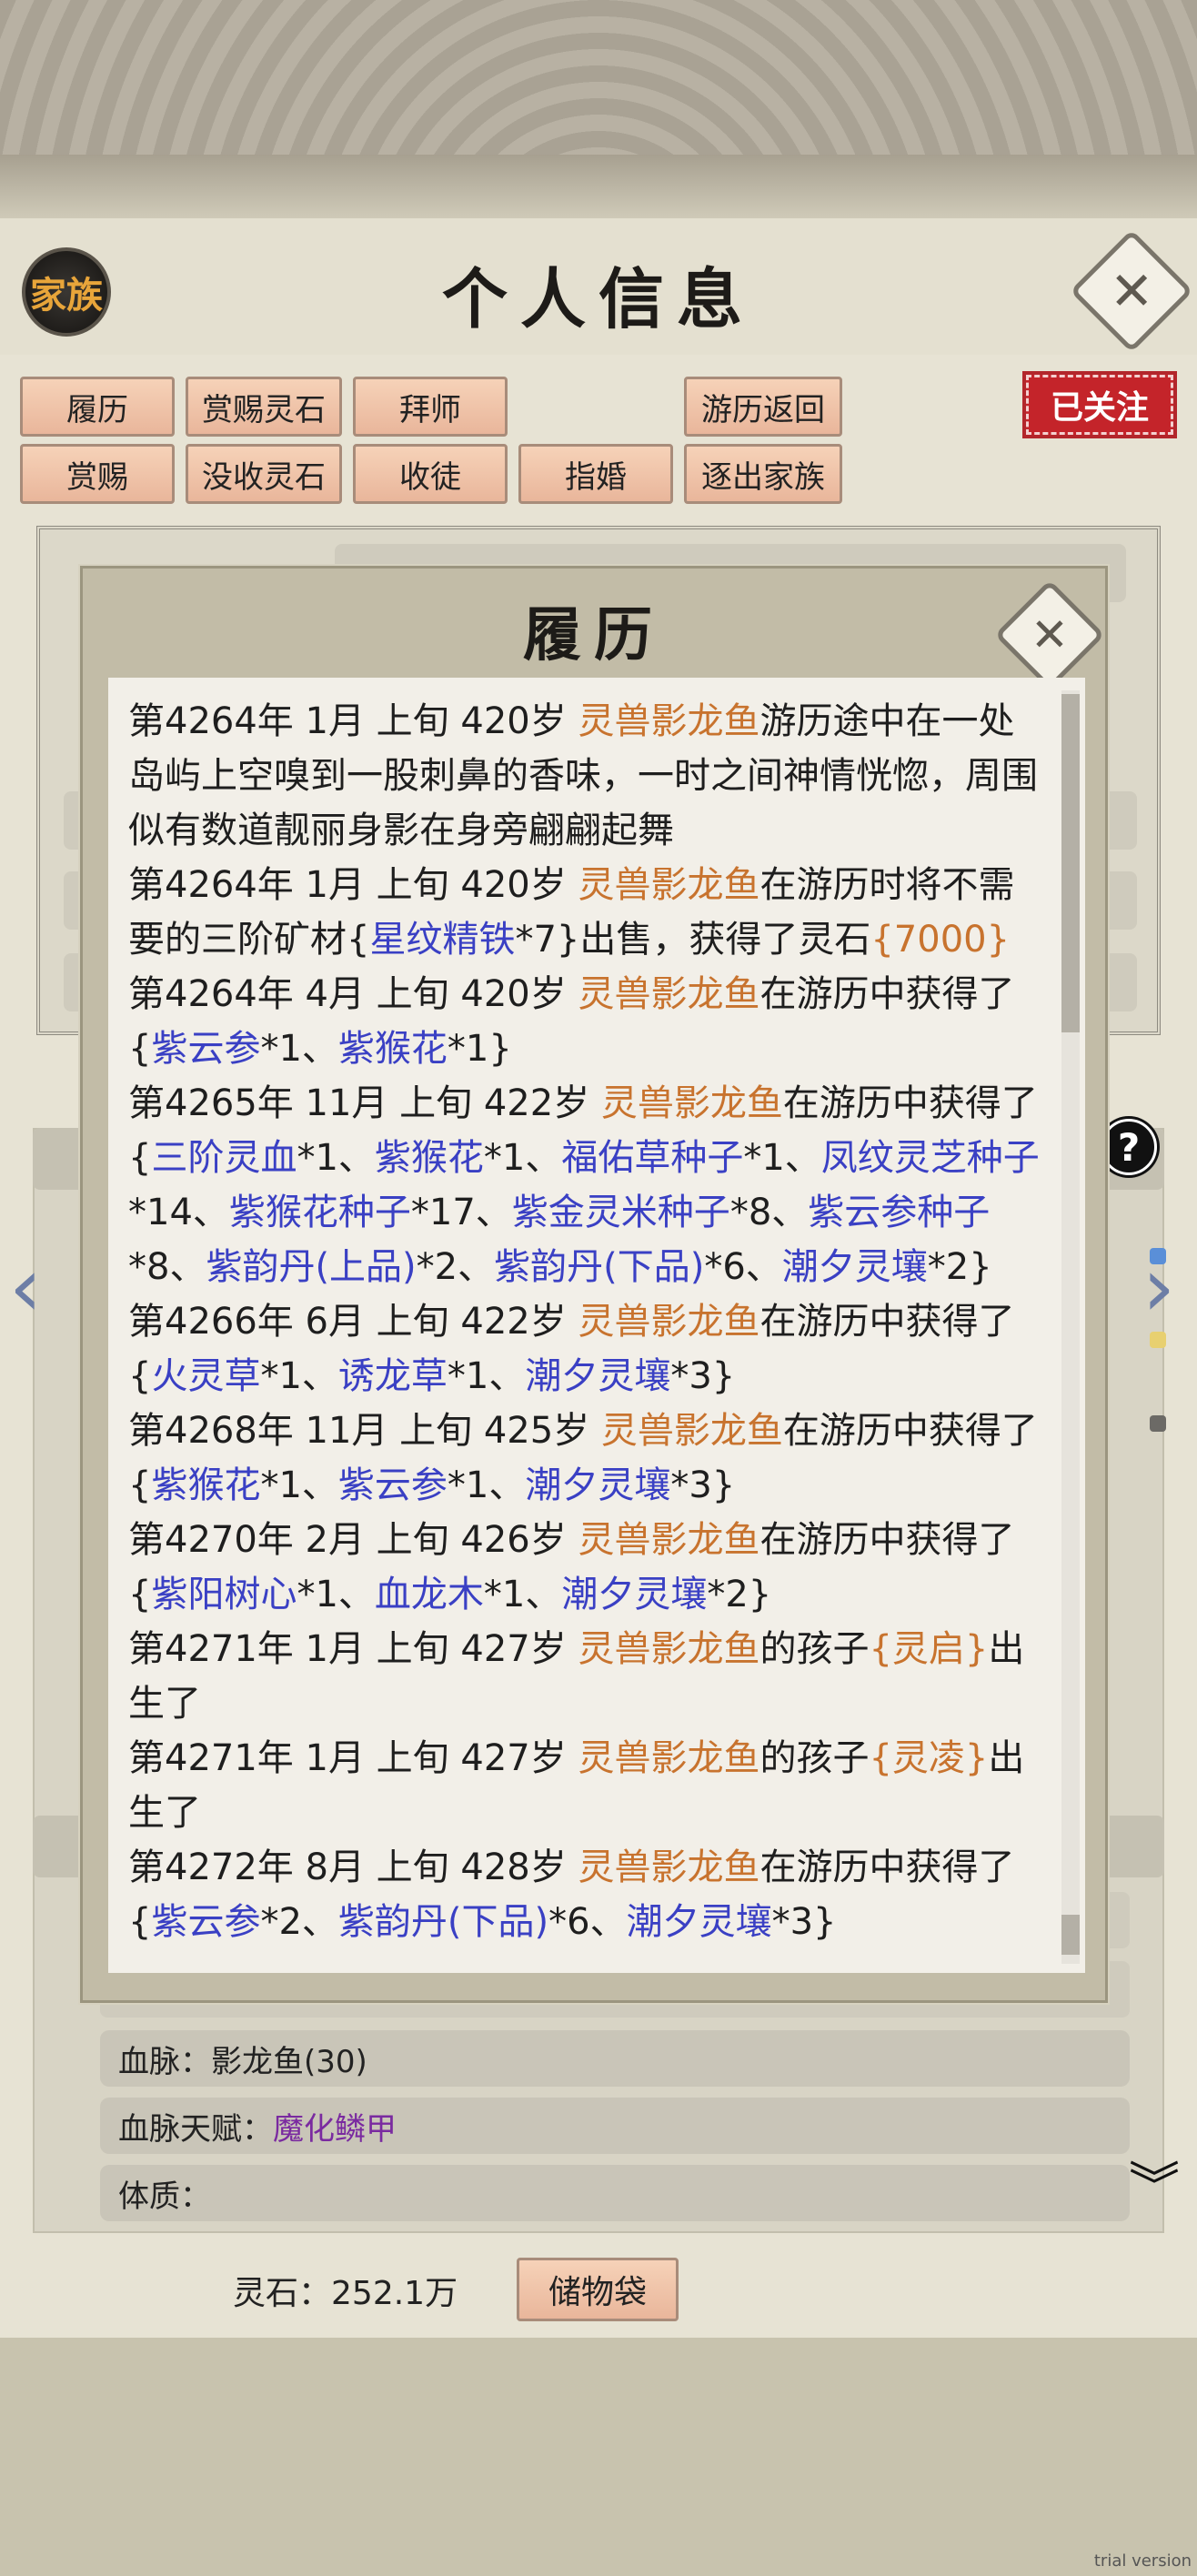 The width and height of the screenshot is (1197, 2576). What do you see at coordinates (430, 407) in the screenshot?
I see `take-master-button: 拜师` at bounding box center [430, 407].